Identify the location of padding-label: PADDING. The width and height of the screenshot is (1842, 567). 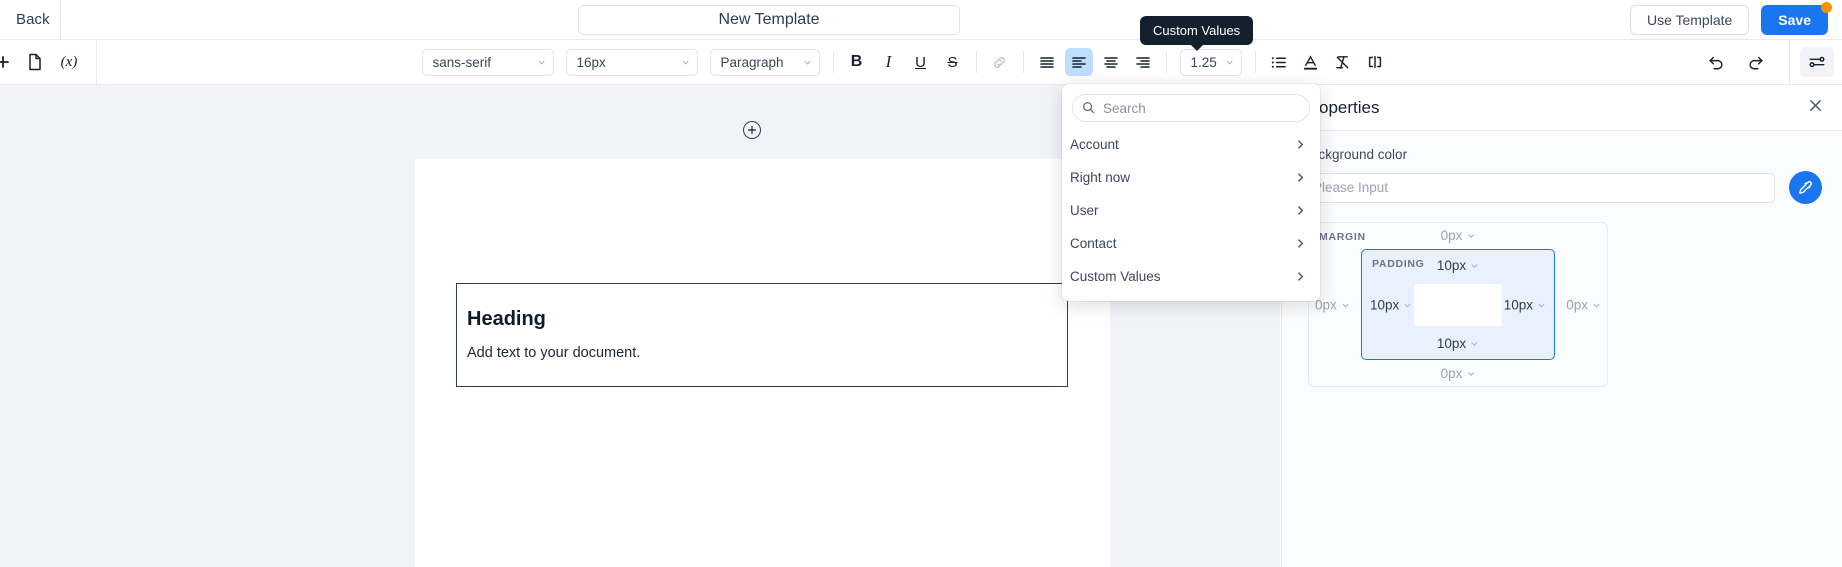
(1398, 264).